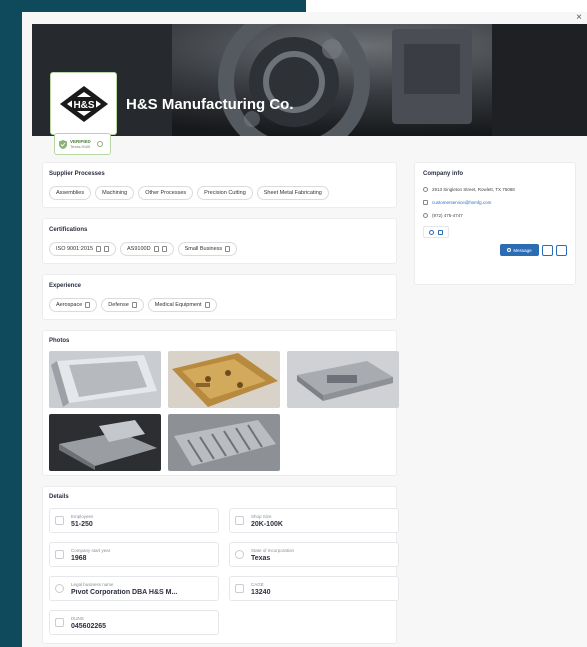  I want to click on detail-label: Shop Size, so click(261, 516).